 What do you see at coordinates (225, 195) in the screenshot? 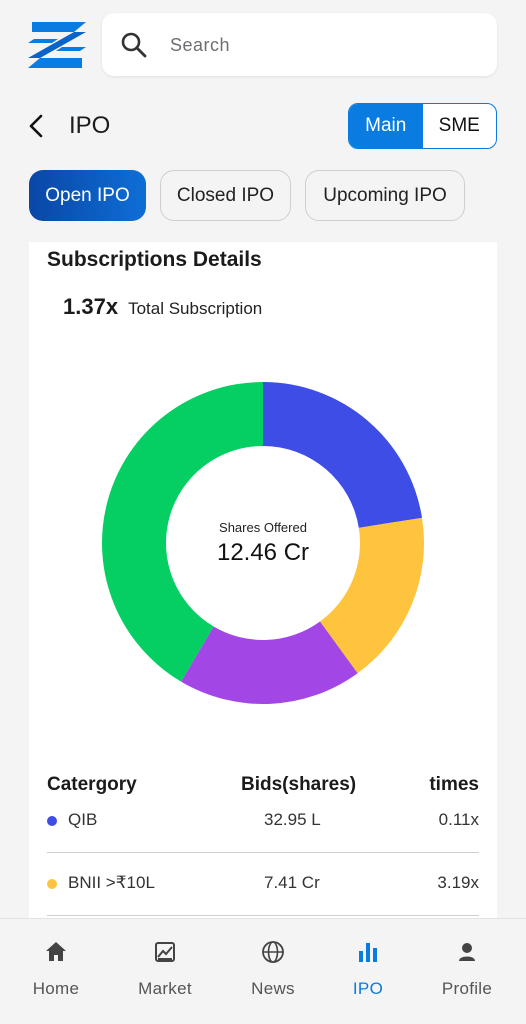
I see `tab-closed-ipo: Closed IPO` at bounding box center [225, 195].